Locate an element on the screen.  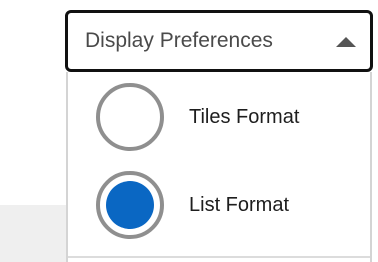
tiles-format-label: Tiles Format is located at coordinates (244, 116).